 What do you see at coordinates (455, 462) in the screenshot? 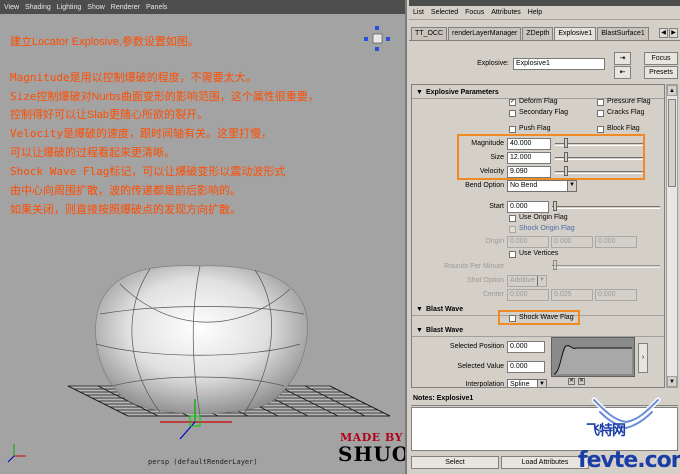
I see `select-button: Select` at bounding box center [455, 462].